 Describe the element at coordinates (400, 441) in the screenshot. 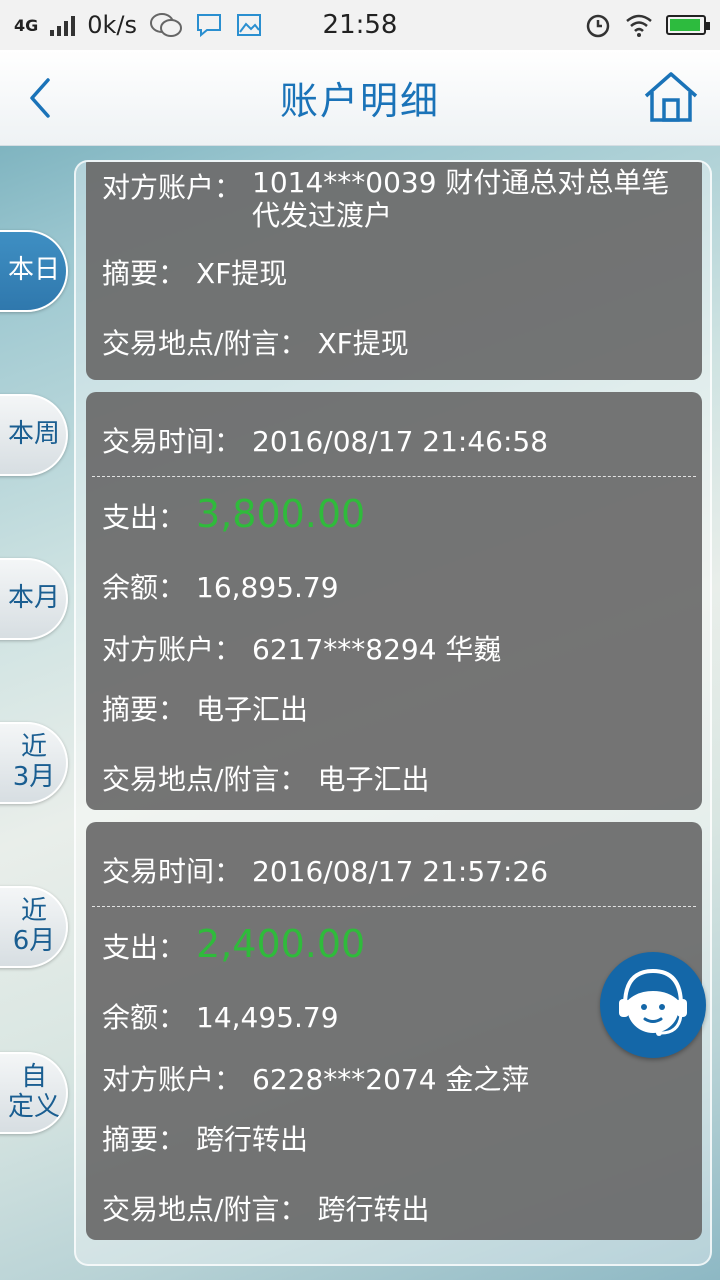

I see `time-value: 2016/08/17 21:46:58` at that location.